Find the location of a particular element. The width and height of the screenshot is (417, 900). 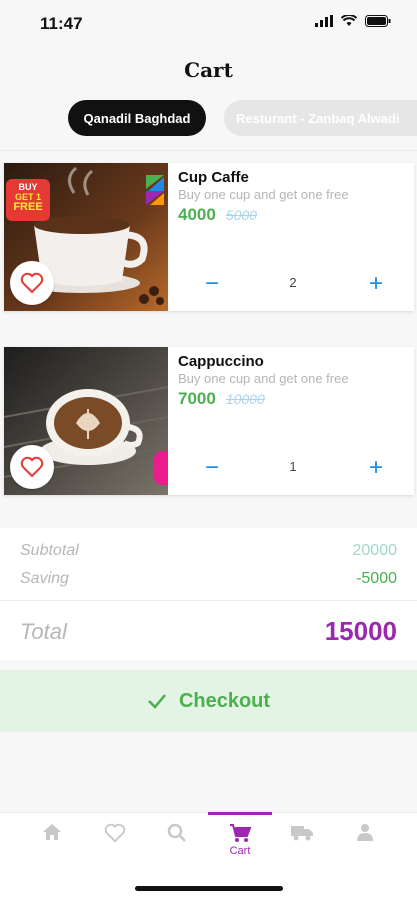

item-name: Cappuccino is located at coordinates (221, 361).